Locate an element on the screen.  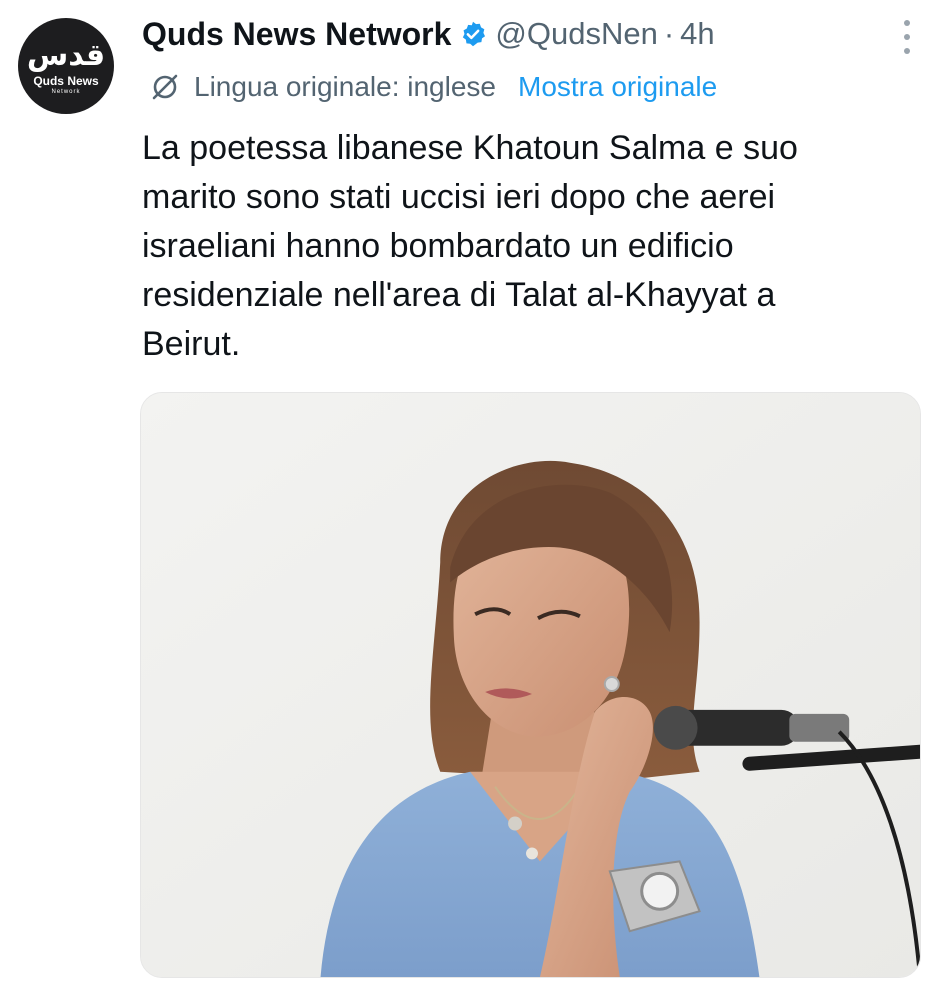
avatar: قدس Quds News Network is located at coordinates (66, 66).